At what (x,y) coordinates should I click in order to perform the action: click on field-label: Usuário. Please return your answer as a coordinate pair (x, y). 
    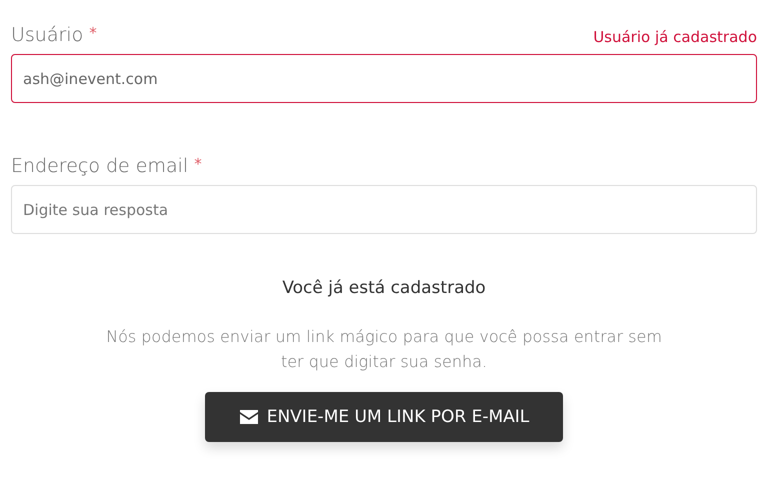
    Looking at the image, I should click on (47, 35).